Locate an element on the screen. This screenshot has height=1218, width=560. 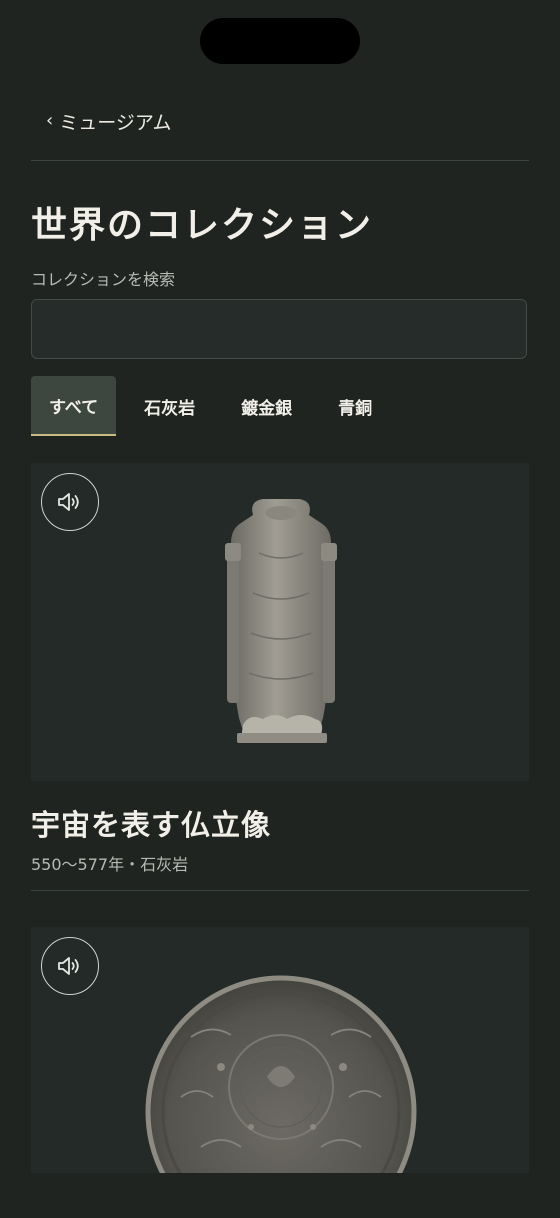
filter-tab-label: 青銅 is located at coordinates (355, 408).